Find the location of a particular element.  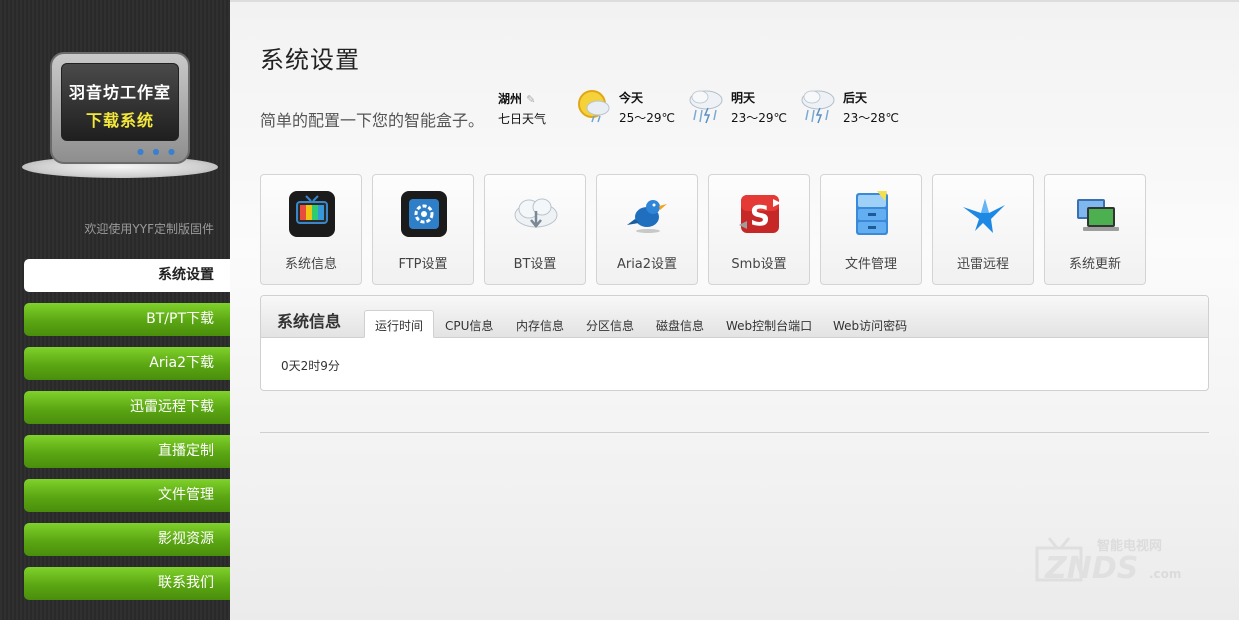

tab-disk-info: 磁盘信息 is located at coordinates (680, 325).